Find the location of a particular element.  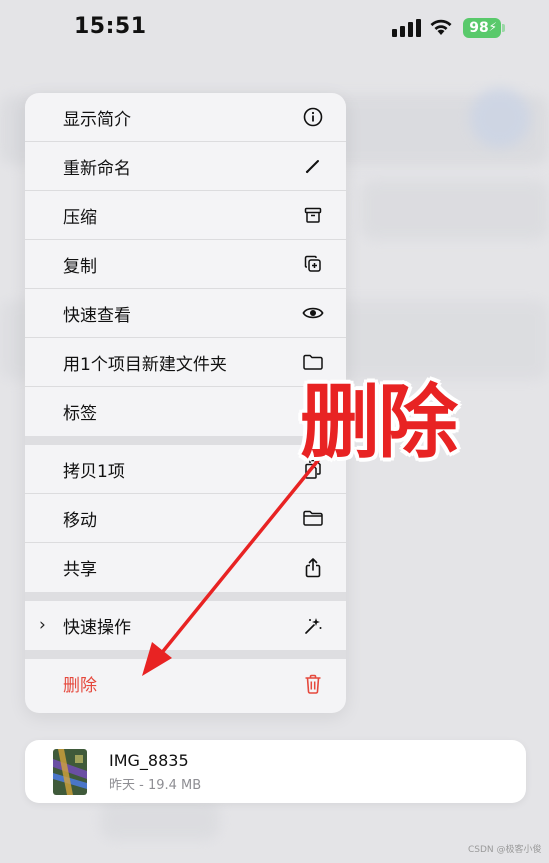

menu-item-copy-one: 拷贝1项 is located at coordinates (185, 469).